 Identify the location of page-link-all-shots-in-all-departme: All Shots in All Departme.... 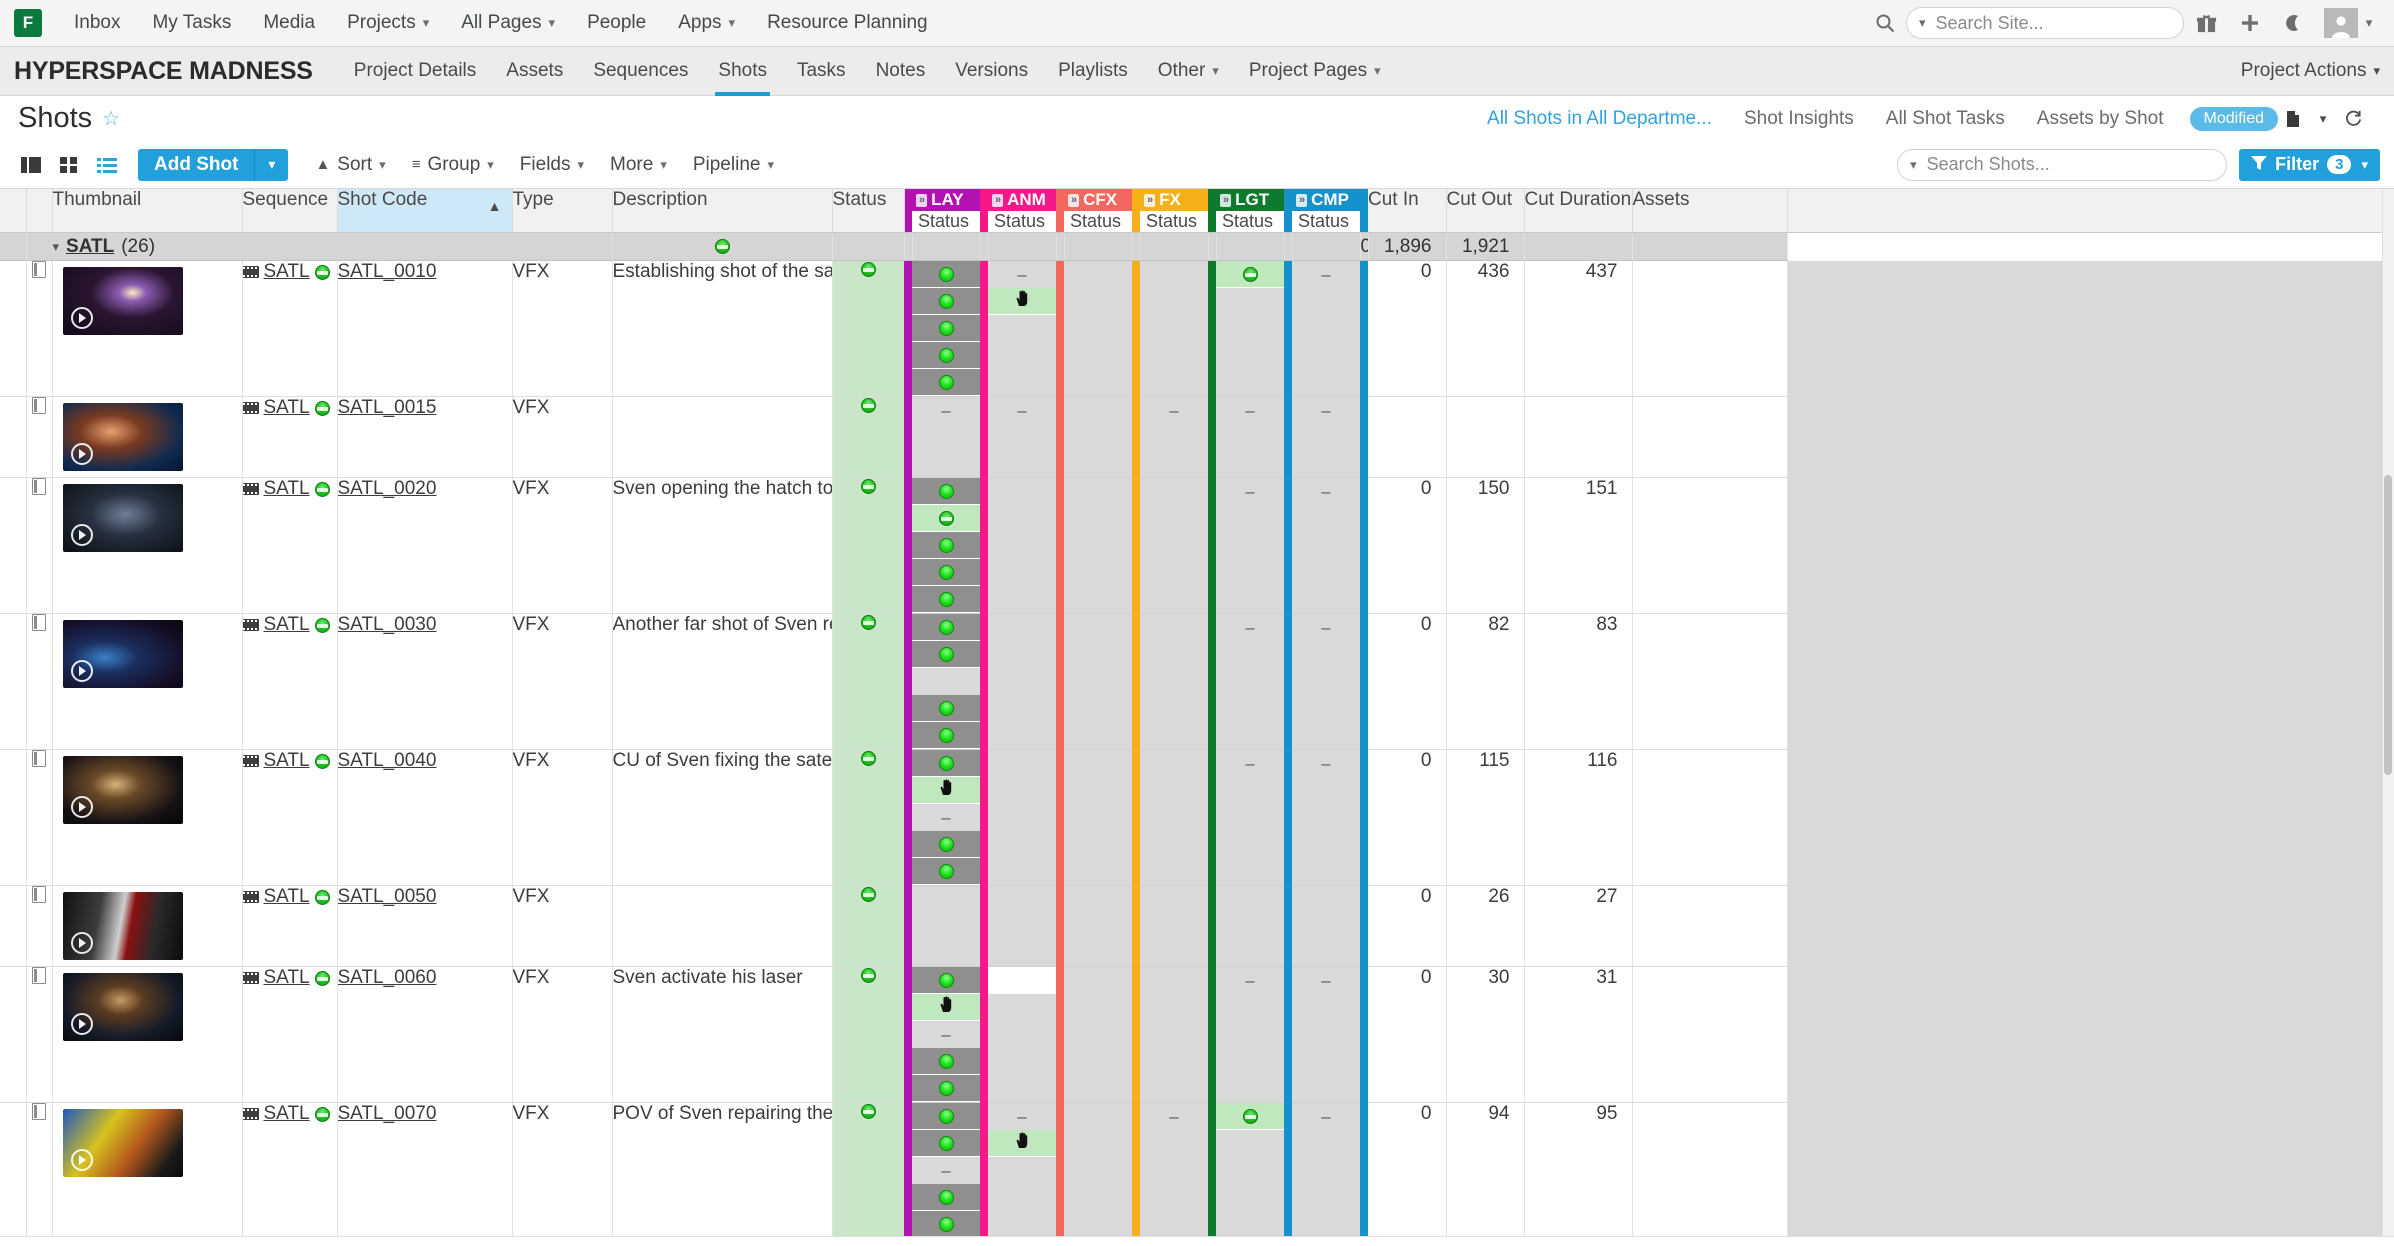
(1599, 119).